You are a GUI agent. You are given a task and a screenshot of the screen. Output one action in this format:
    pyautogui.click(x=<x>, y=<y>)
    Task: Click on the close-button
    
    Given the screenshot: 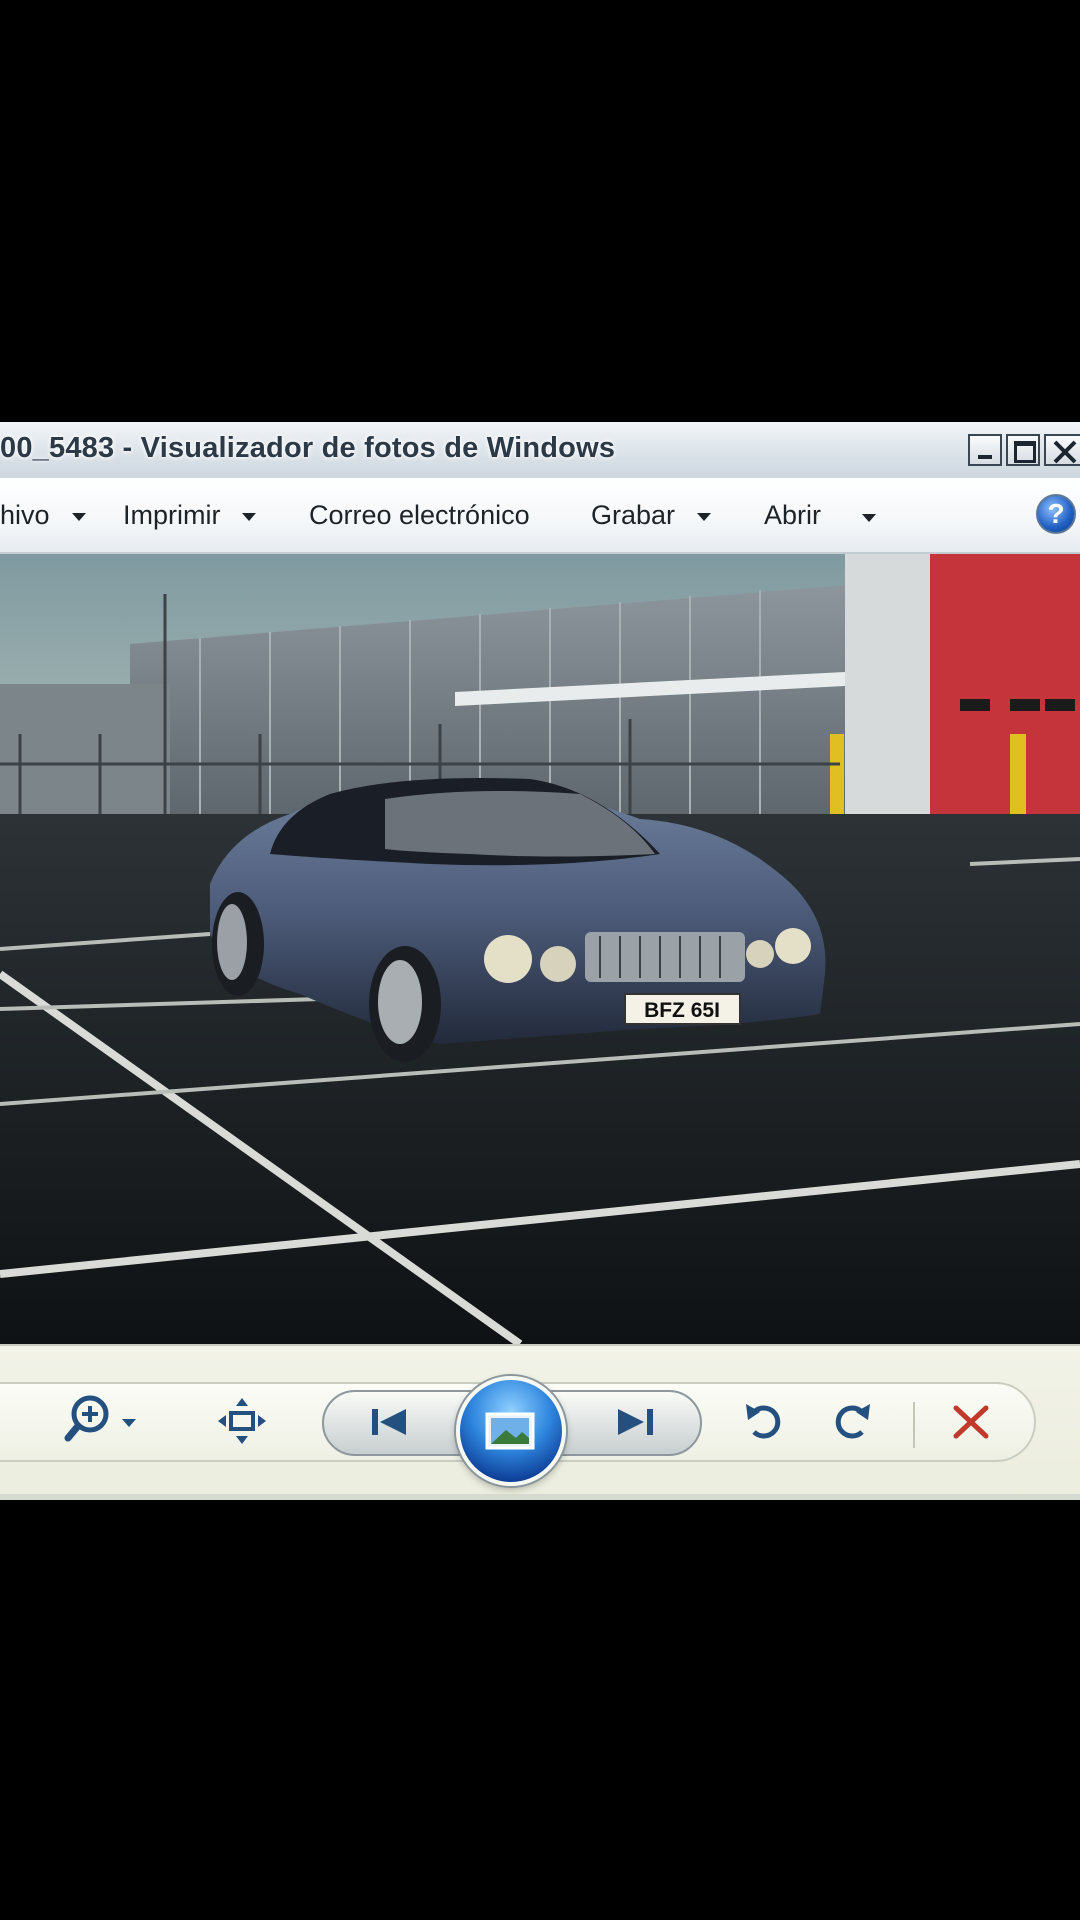 What is the action you would take?
    pyautogui.click(x=1062, y=450)
    